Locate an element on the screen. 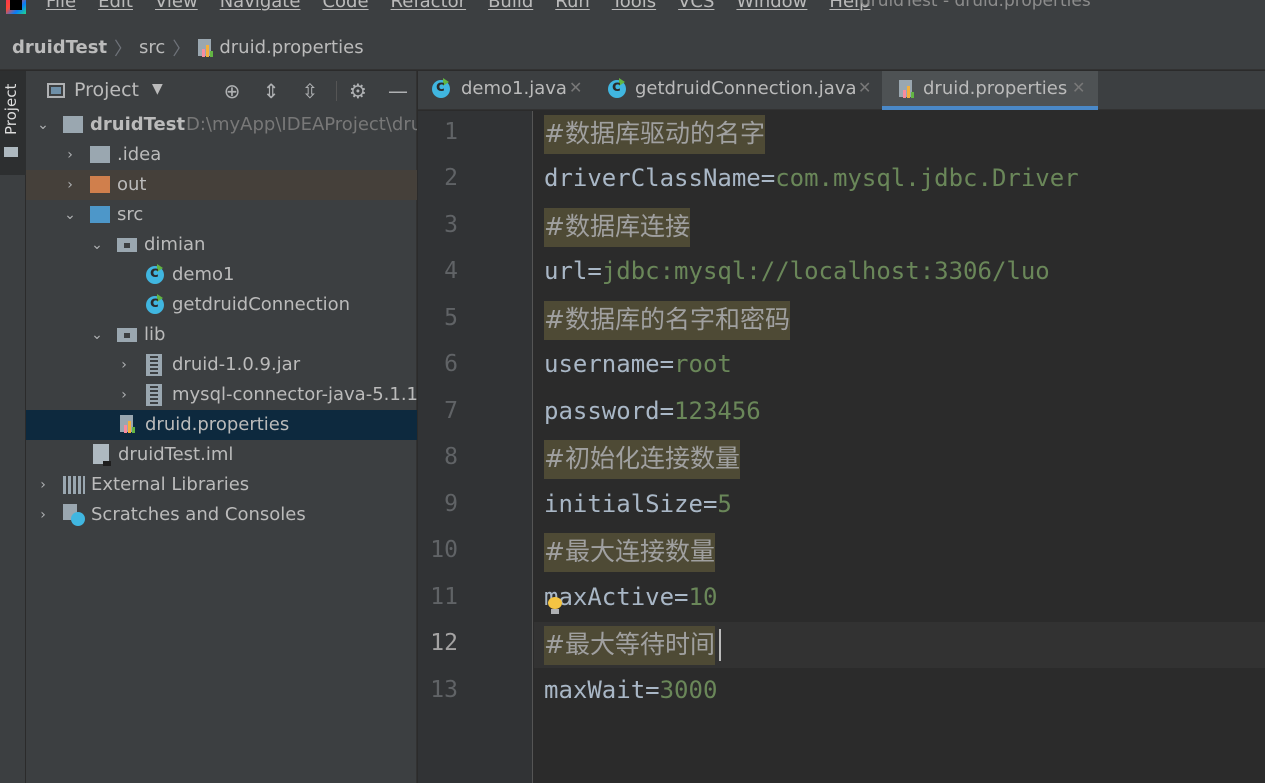 This screenshot has height=783, width=1265. tree-node-dimian: ⌄ dimian is located at coordinates (221, 245).